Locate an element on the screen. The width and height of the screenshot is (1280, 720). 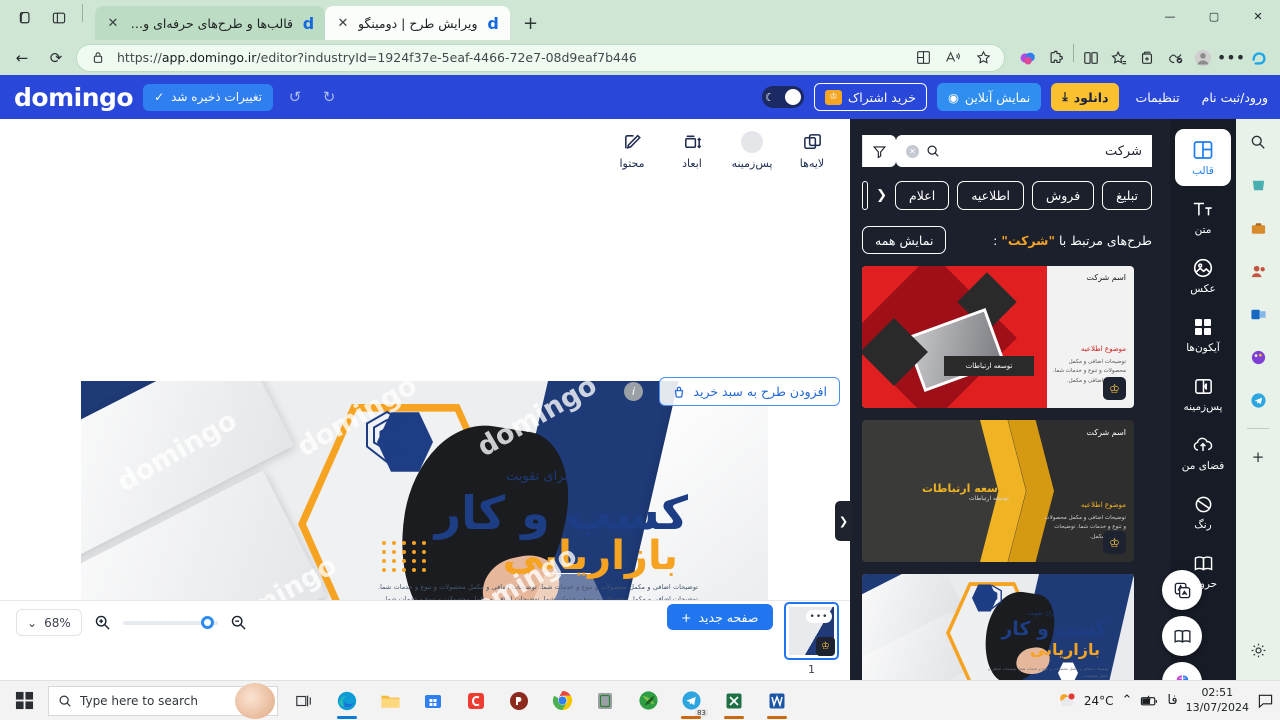
toolbar-item-dimensions: ابعاد is located at coordinates (692, 150).